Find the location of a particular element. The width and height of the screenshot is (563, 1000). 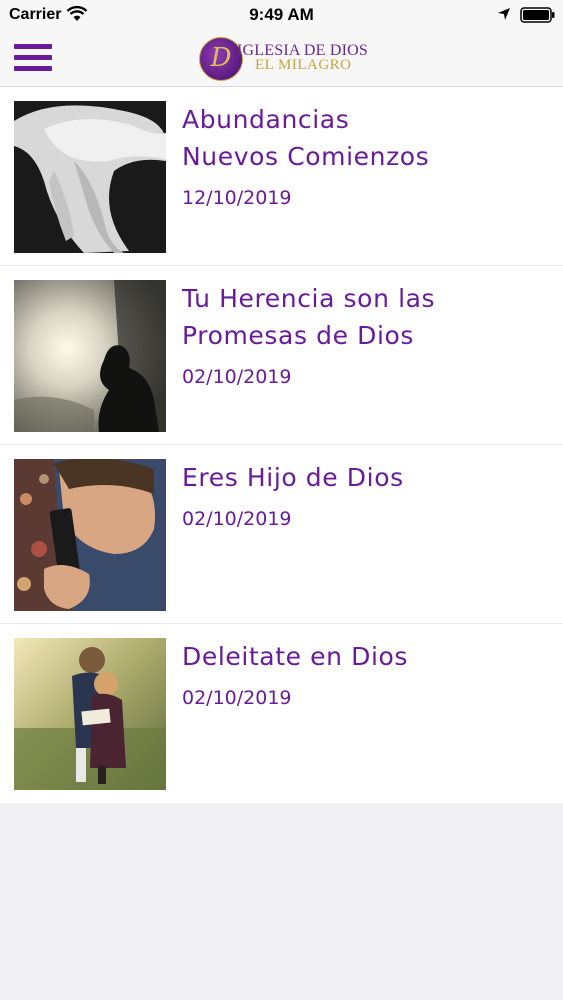

post-title: Tu Herencia son las Promesas de Dios is located at coordinates (309, 317).